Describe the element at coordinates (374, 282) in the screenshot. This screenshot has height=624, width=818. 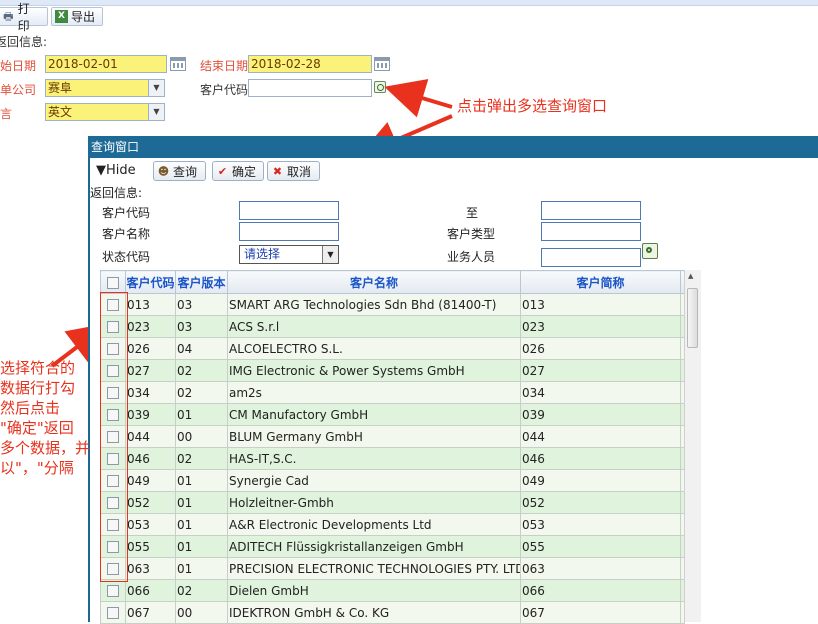
I see `col-customer-name: 客户名称` at that location.